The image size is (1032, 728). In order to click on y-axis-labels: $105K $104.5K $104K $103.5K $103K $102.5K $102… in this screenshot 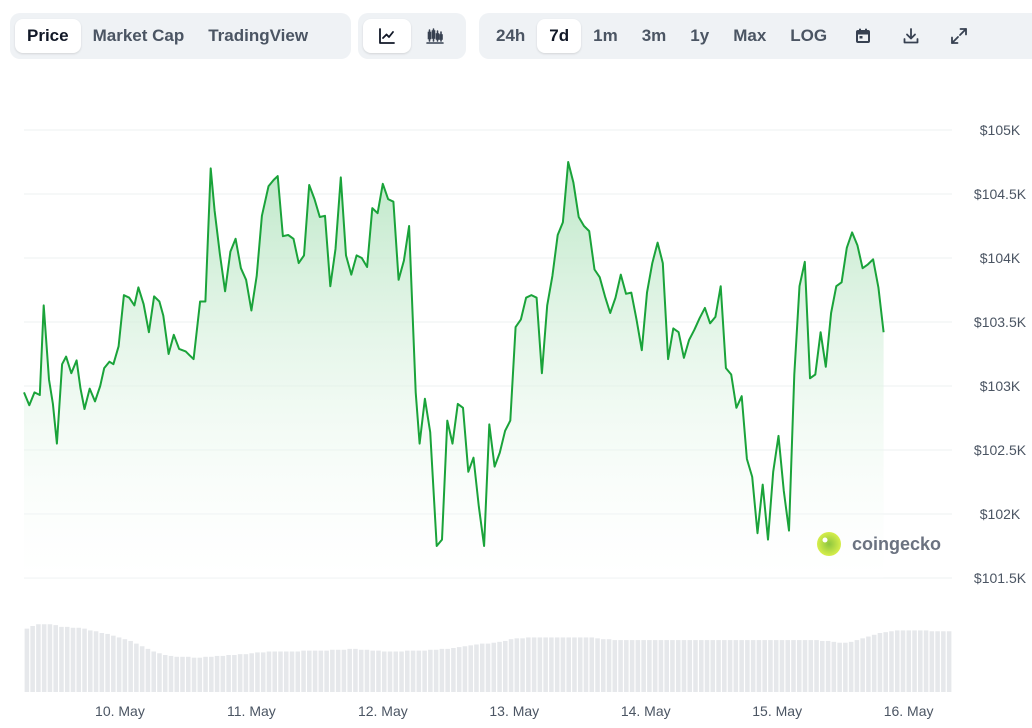, I will do `click(1000, 354)`.